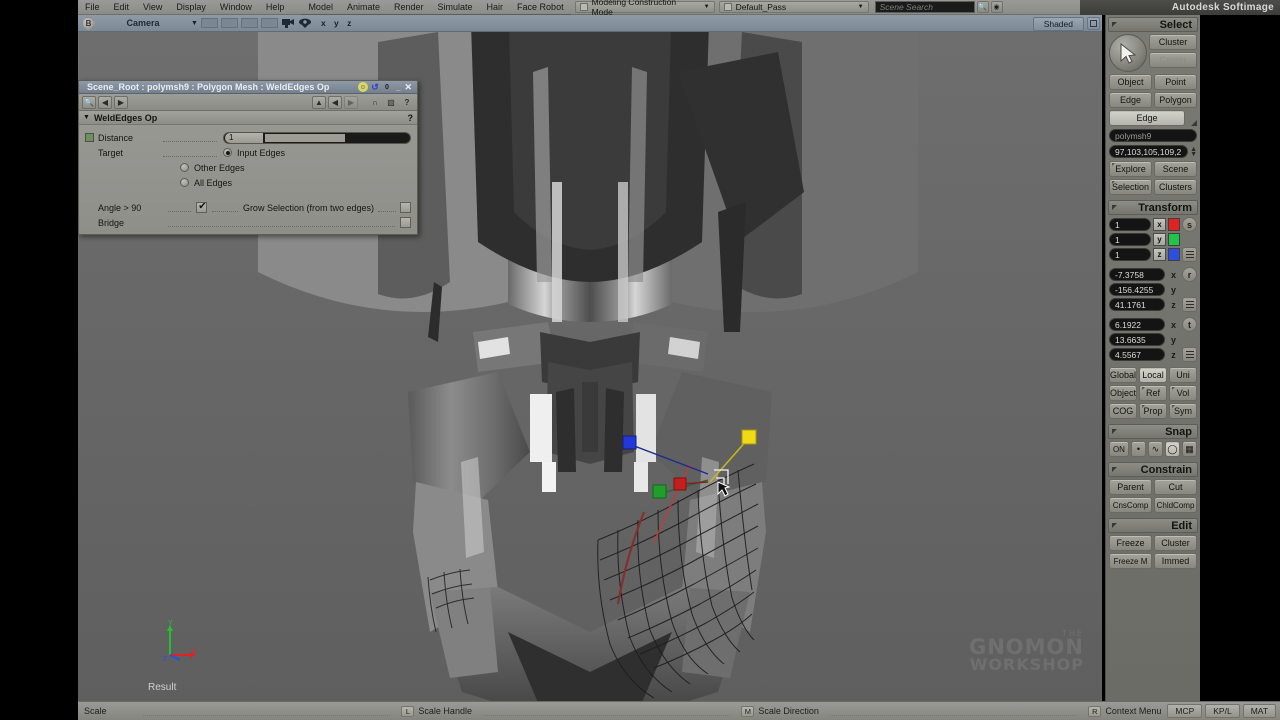 This screenshot has width=1280, height=720. Describe the element at coordinates (1189, 304) in the screenshot. I see `rotate-menu-icon` at that location.